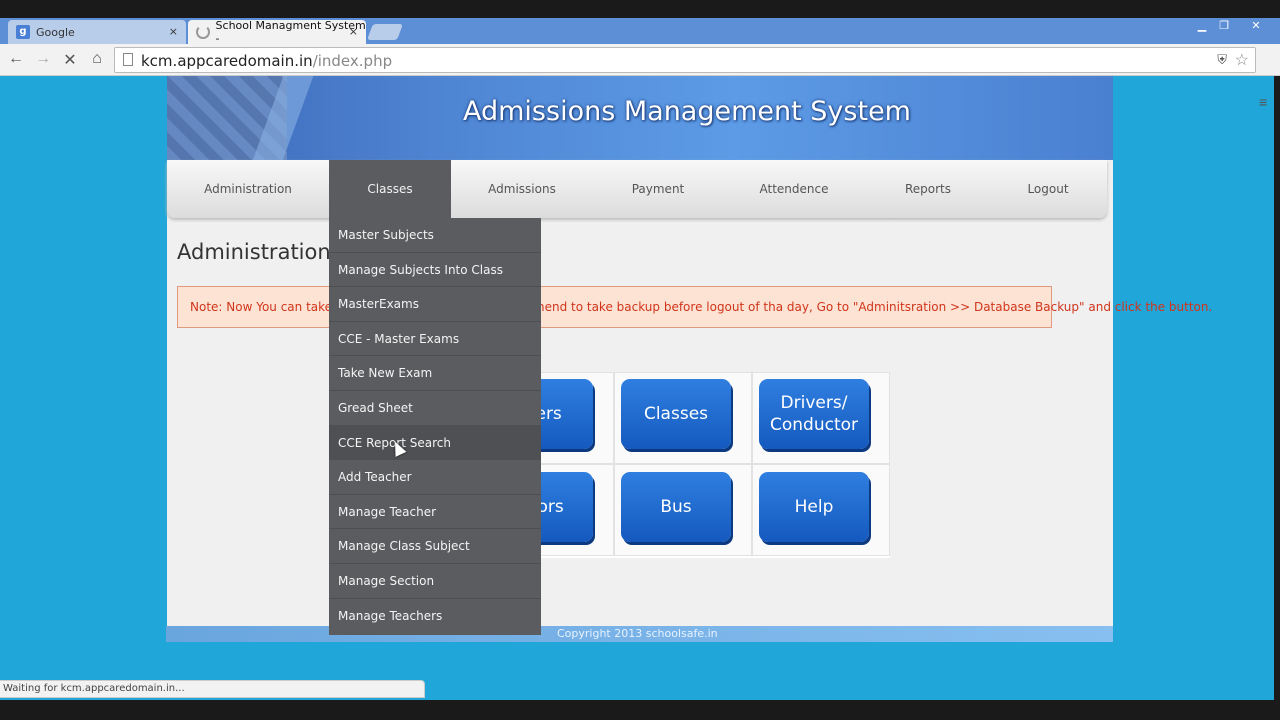  What do you see at coordinates (97, 32) in the screenshot?
I see `tab-google: g Google ×` at bounding box center [97, 32].